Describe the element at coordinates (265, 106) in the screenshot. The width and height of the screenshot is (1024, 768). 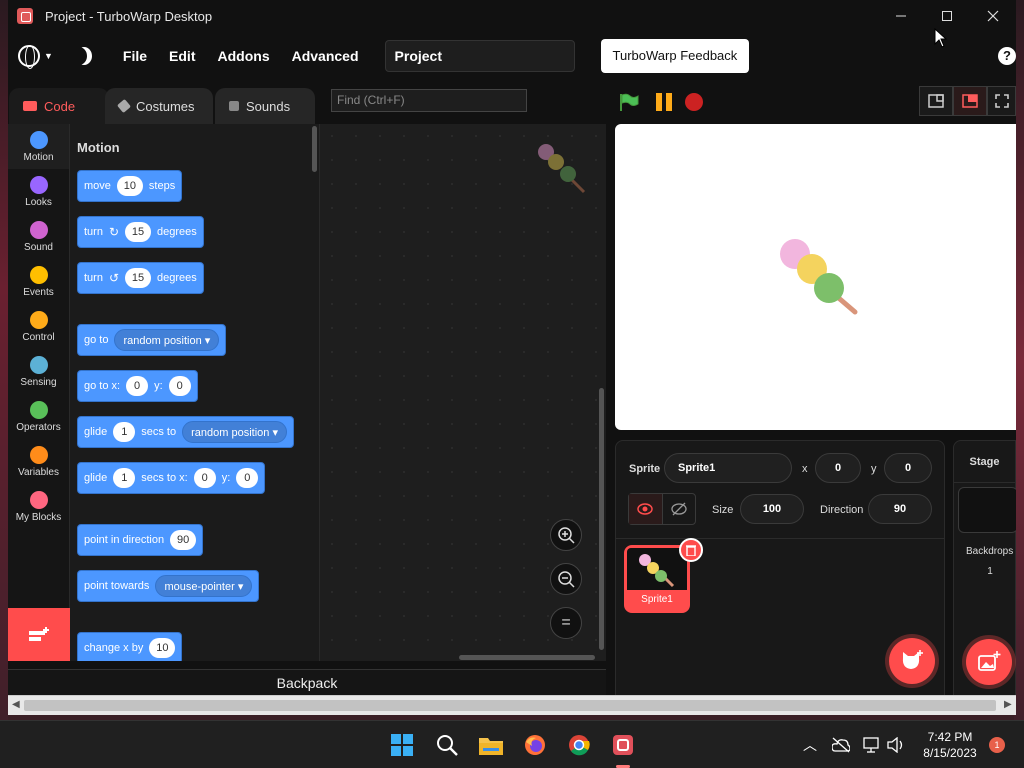
I see `tab-sounds: Sounds` at that location.